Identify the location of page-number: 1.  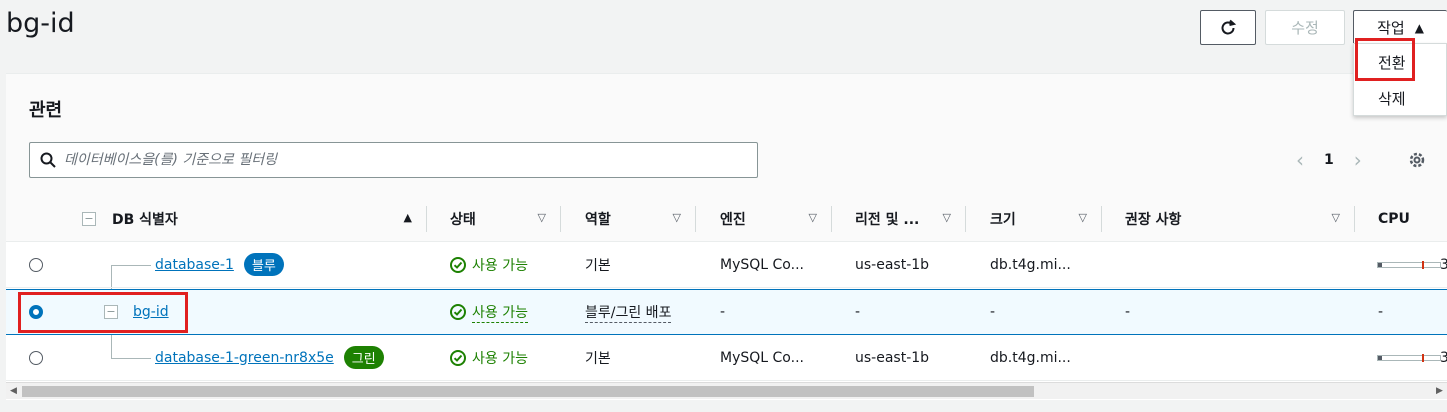
(1329, 160).